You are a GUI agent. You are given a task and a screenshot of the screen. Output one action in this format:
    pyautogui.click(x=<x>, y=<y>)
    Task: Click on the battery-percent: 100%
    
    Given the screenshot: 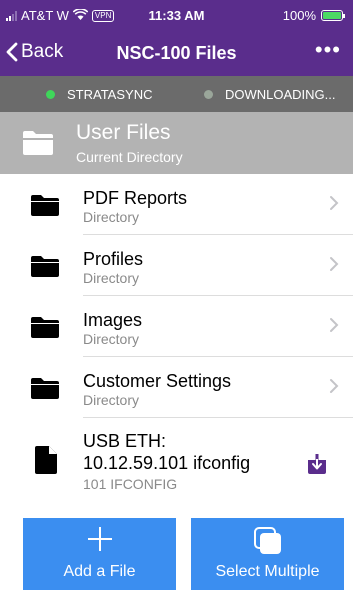 What is the action you would take?
    pyautogui.click(x=299, y=15)
    